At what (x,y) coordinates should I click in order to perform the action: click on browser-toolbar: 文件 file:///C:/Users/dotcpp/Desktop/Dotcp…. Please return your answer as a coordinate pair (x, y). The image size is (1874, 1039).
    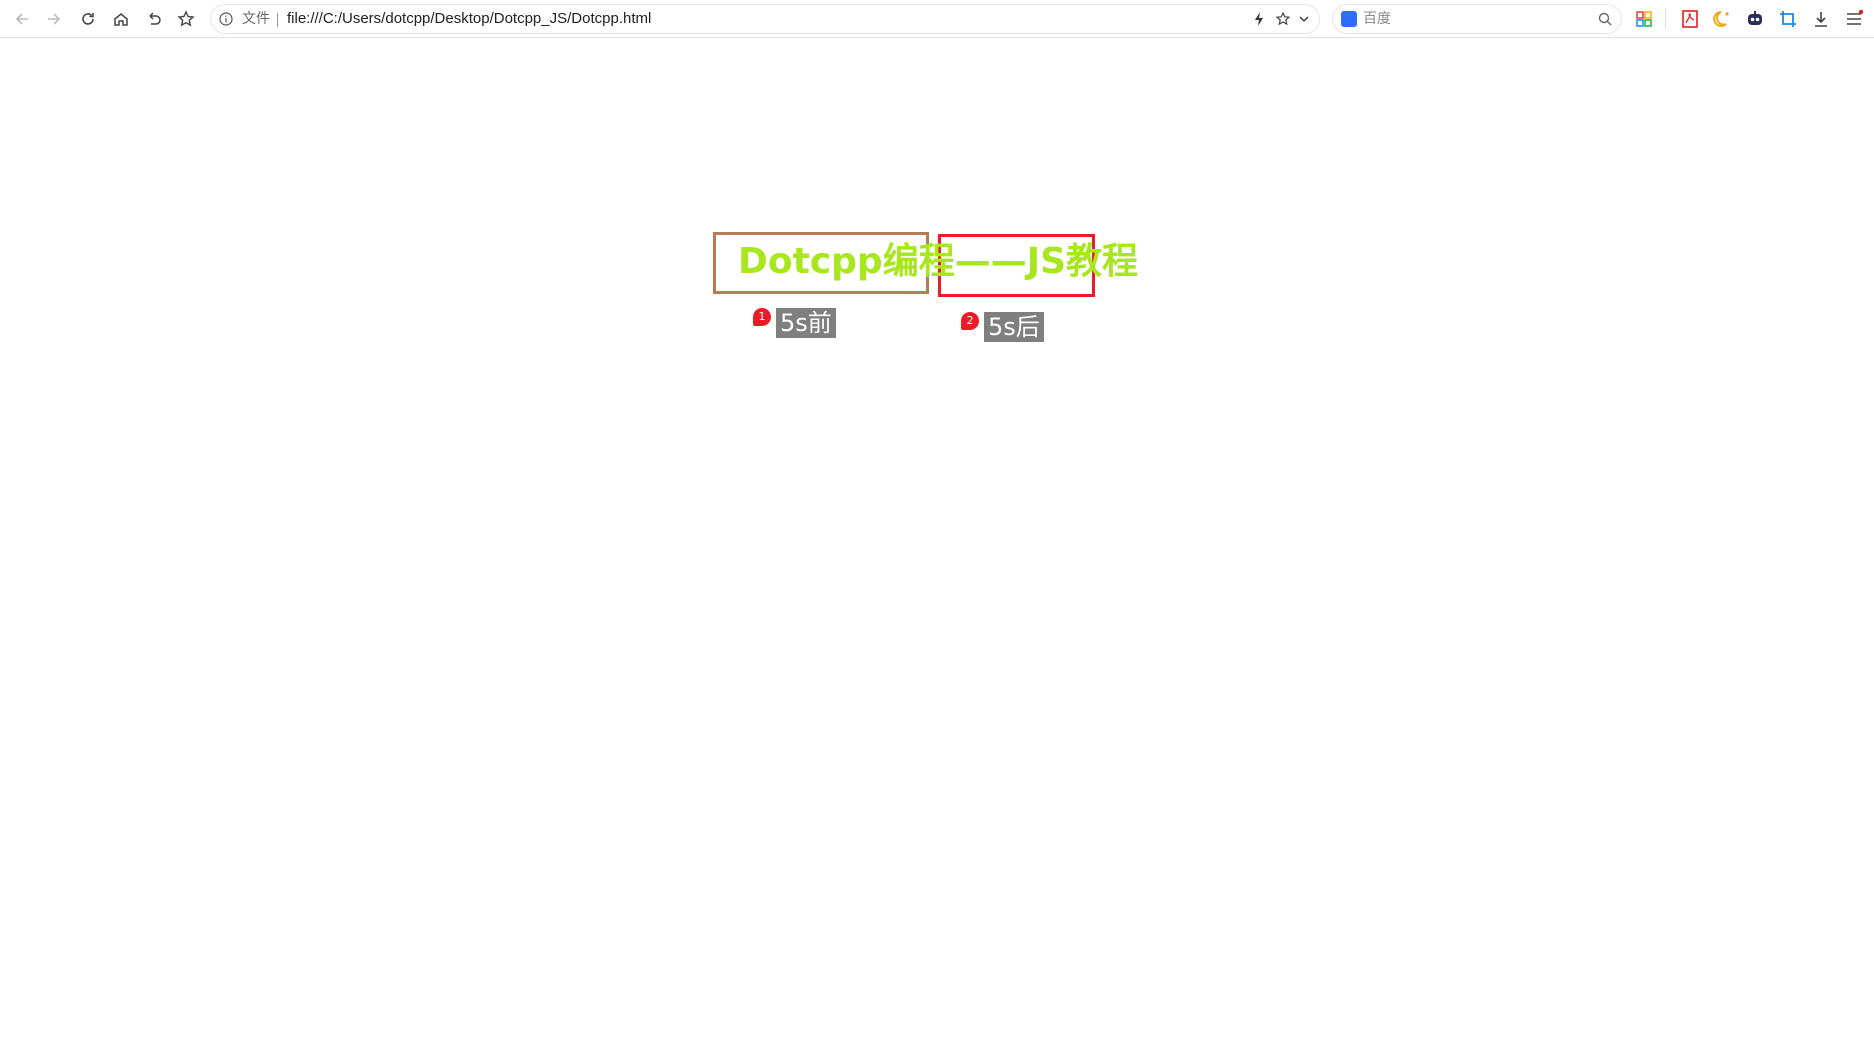
    Looking at the image, I should click on (937, 19).